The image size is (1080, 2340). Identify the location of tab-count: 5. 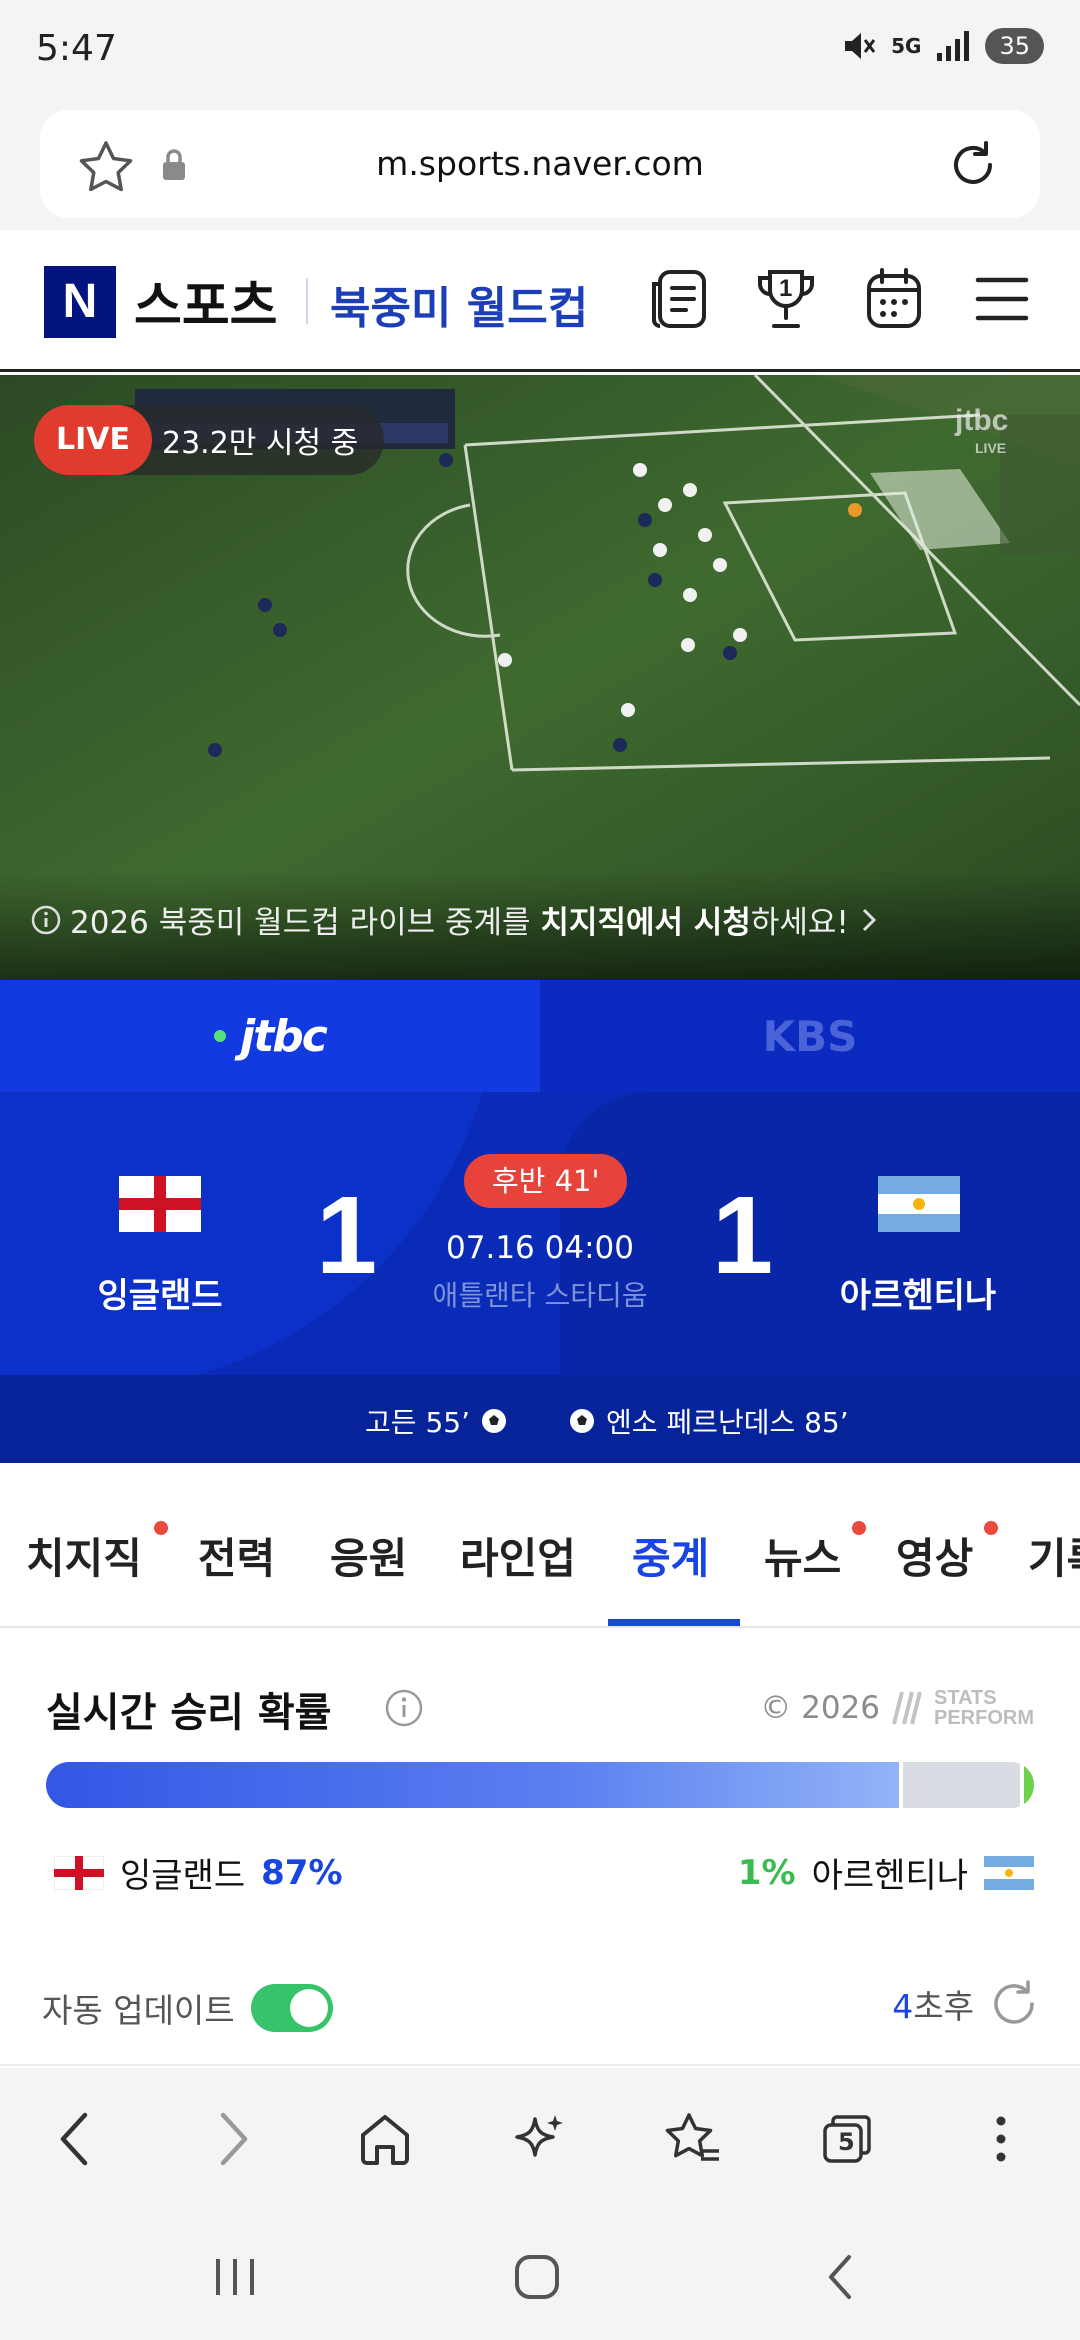
(846, 2142).